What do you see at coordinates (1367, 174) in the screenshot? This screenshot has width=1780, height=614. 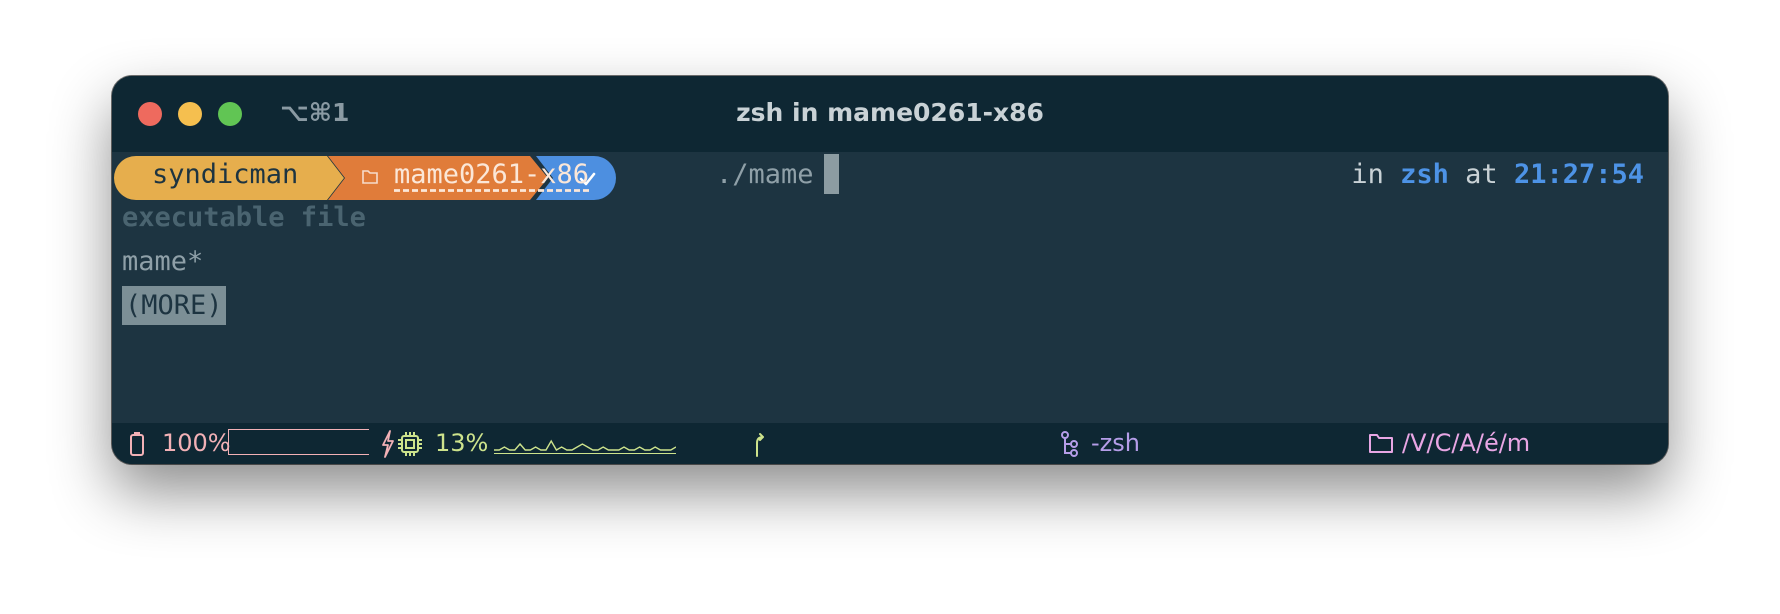 I see `right-in-label: in` at bounding box center [1367, 174].